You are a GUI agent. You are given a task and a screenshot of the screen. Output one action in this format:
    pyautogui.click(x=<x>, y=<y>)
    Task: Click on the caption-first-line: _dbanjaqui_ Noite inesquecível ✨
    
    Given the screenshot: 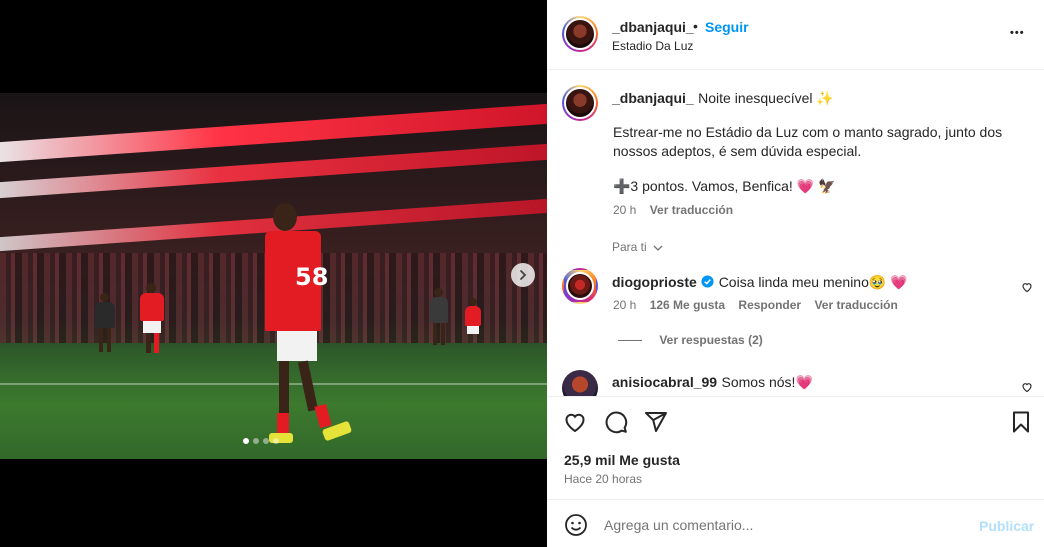 What is the action you would take?
    pyautogui.click(x=723, y=98)
    